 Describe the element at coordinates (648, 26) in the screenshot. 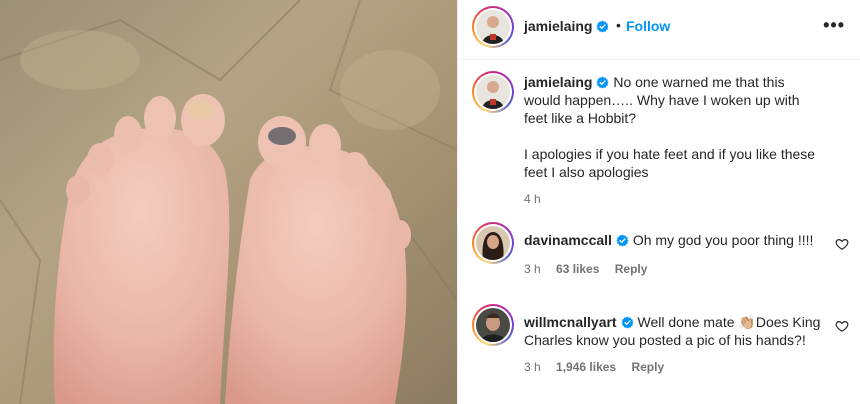

I see `follow-button: Follow` at that location.